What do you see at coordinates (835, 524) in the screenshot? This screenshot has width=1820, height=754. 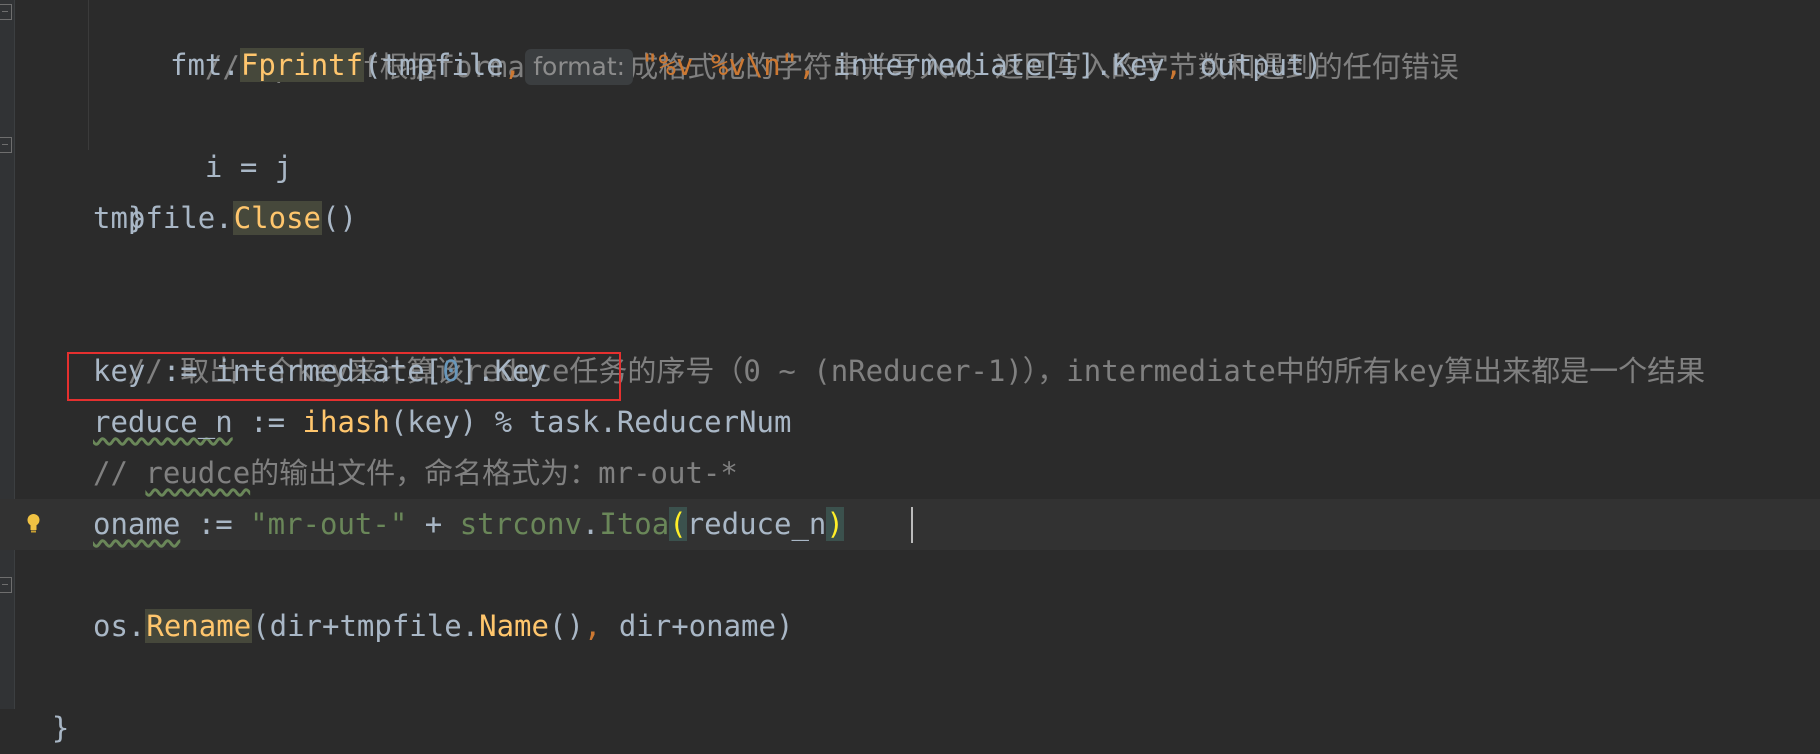 I see `matched-paren: )` at bounding box center [835, 524].